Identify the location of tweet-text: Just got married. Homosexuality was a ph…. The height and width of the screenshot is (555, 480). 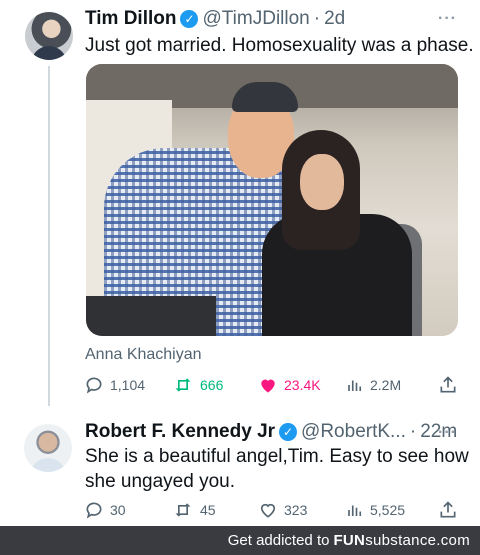
(279, 45).